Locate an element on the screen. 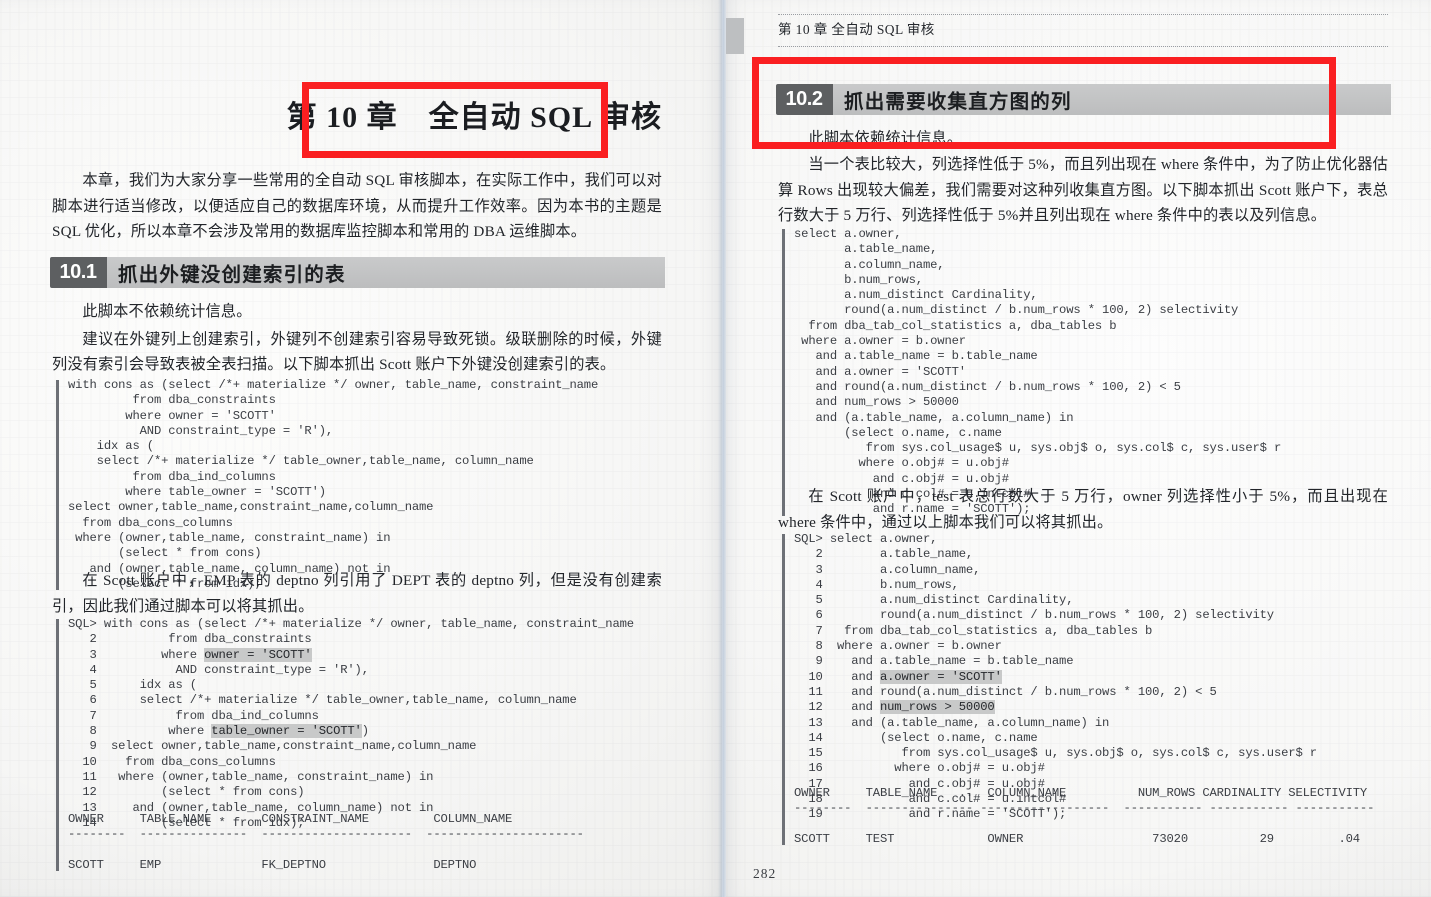 The image size is (1431, 897). section-heading-10-2: 10.2 抓出需要收集直方图的列 is located at coordinates (1083, 99).